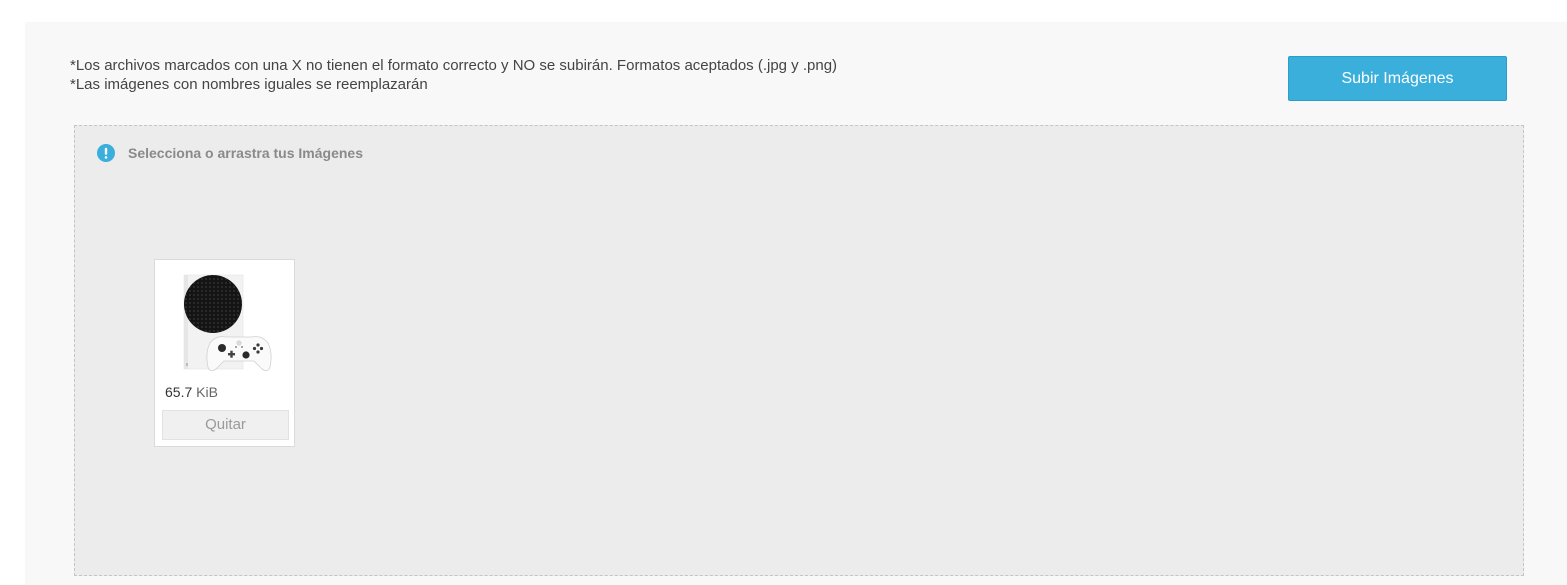 The image size is (1567, 585). I want to click on upload-images-button: Subir Imágenes, so click(1397, 78).